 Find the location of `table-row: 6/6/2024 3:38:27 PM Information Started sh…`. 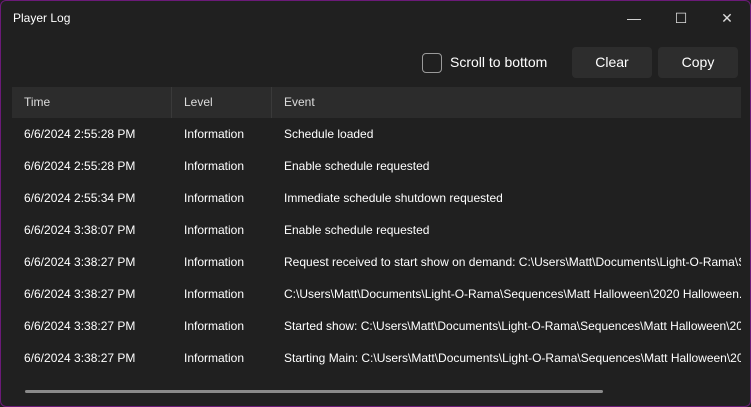

table-row: 6/6/2024 3:38:27 PM Information Started sh… is located at coordinates (376, 326).